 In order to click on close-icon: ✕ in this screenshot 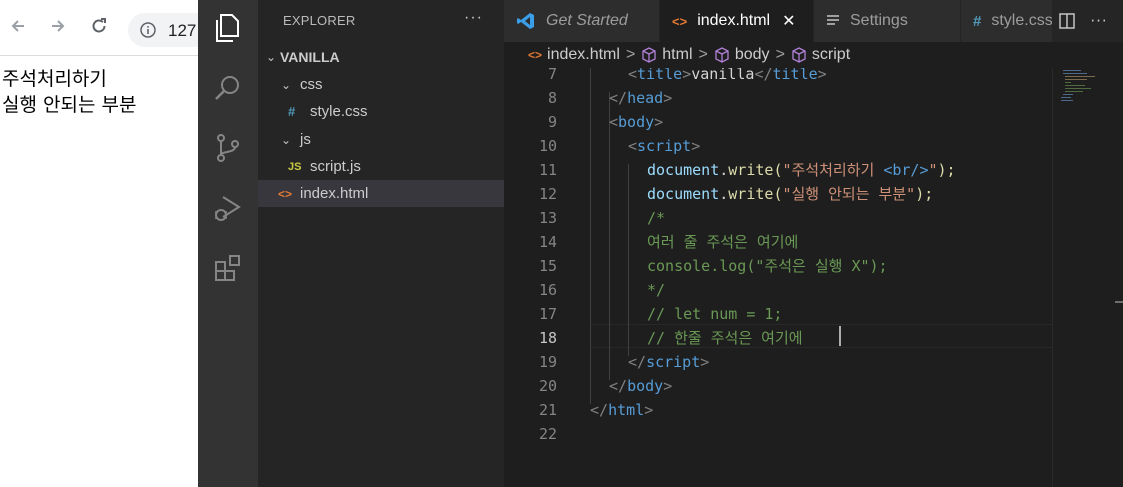, I will do `click(788, 21)`.